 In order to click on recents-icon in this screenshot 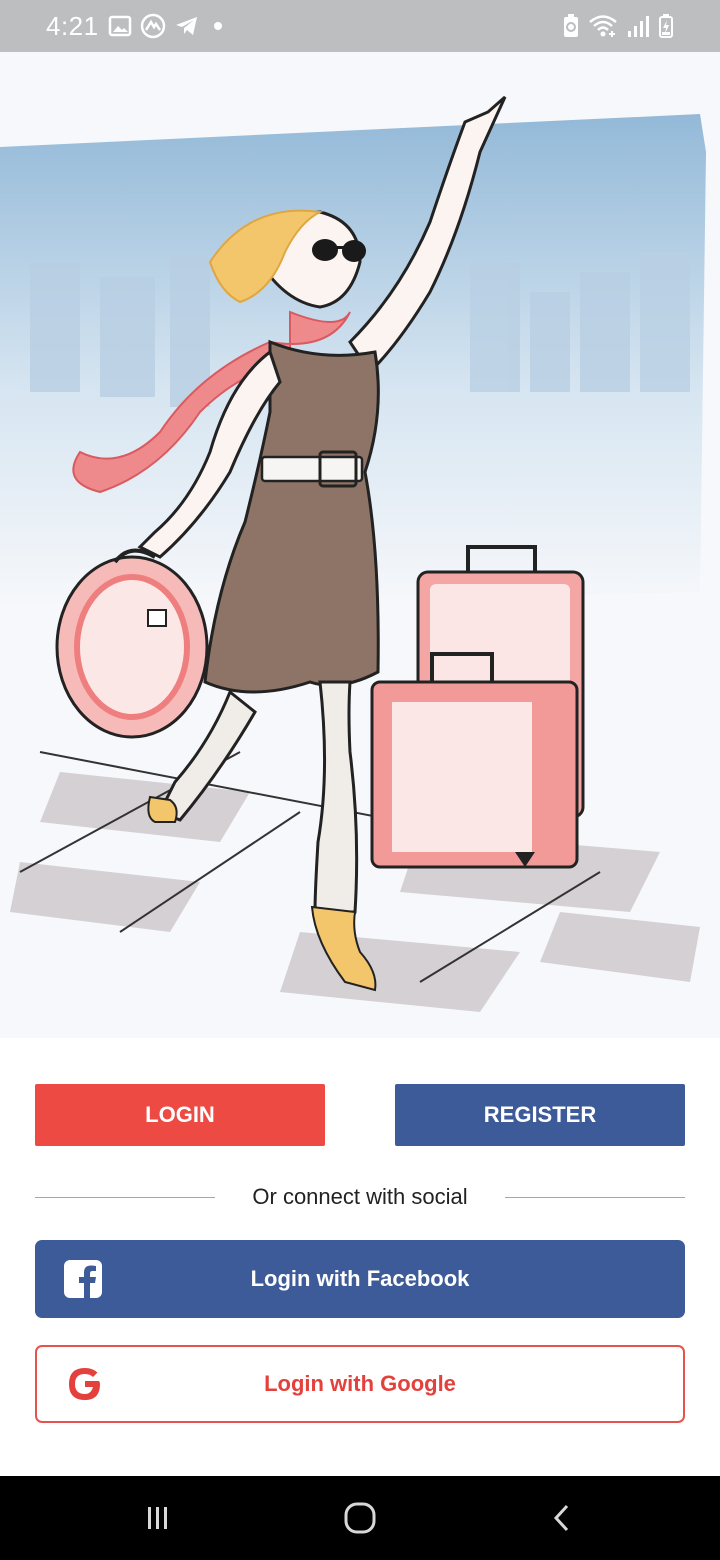, I will do `click(158, 1518)`.